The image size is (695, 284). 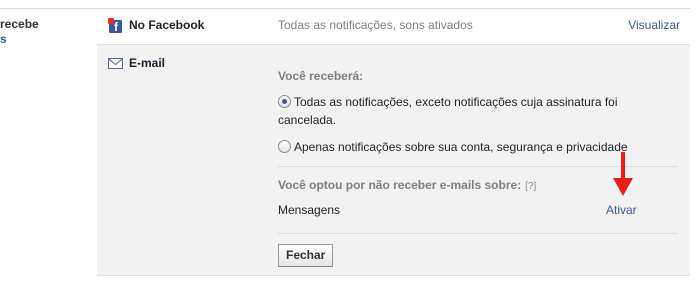 I want to click on radio-unselected-icon, so click(x=284, y=146).